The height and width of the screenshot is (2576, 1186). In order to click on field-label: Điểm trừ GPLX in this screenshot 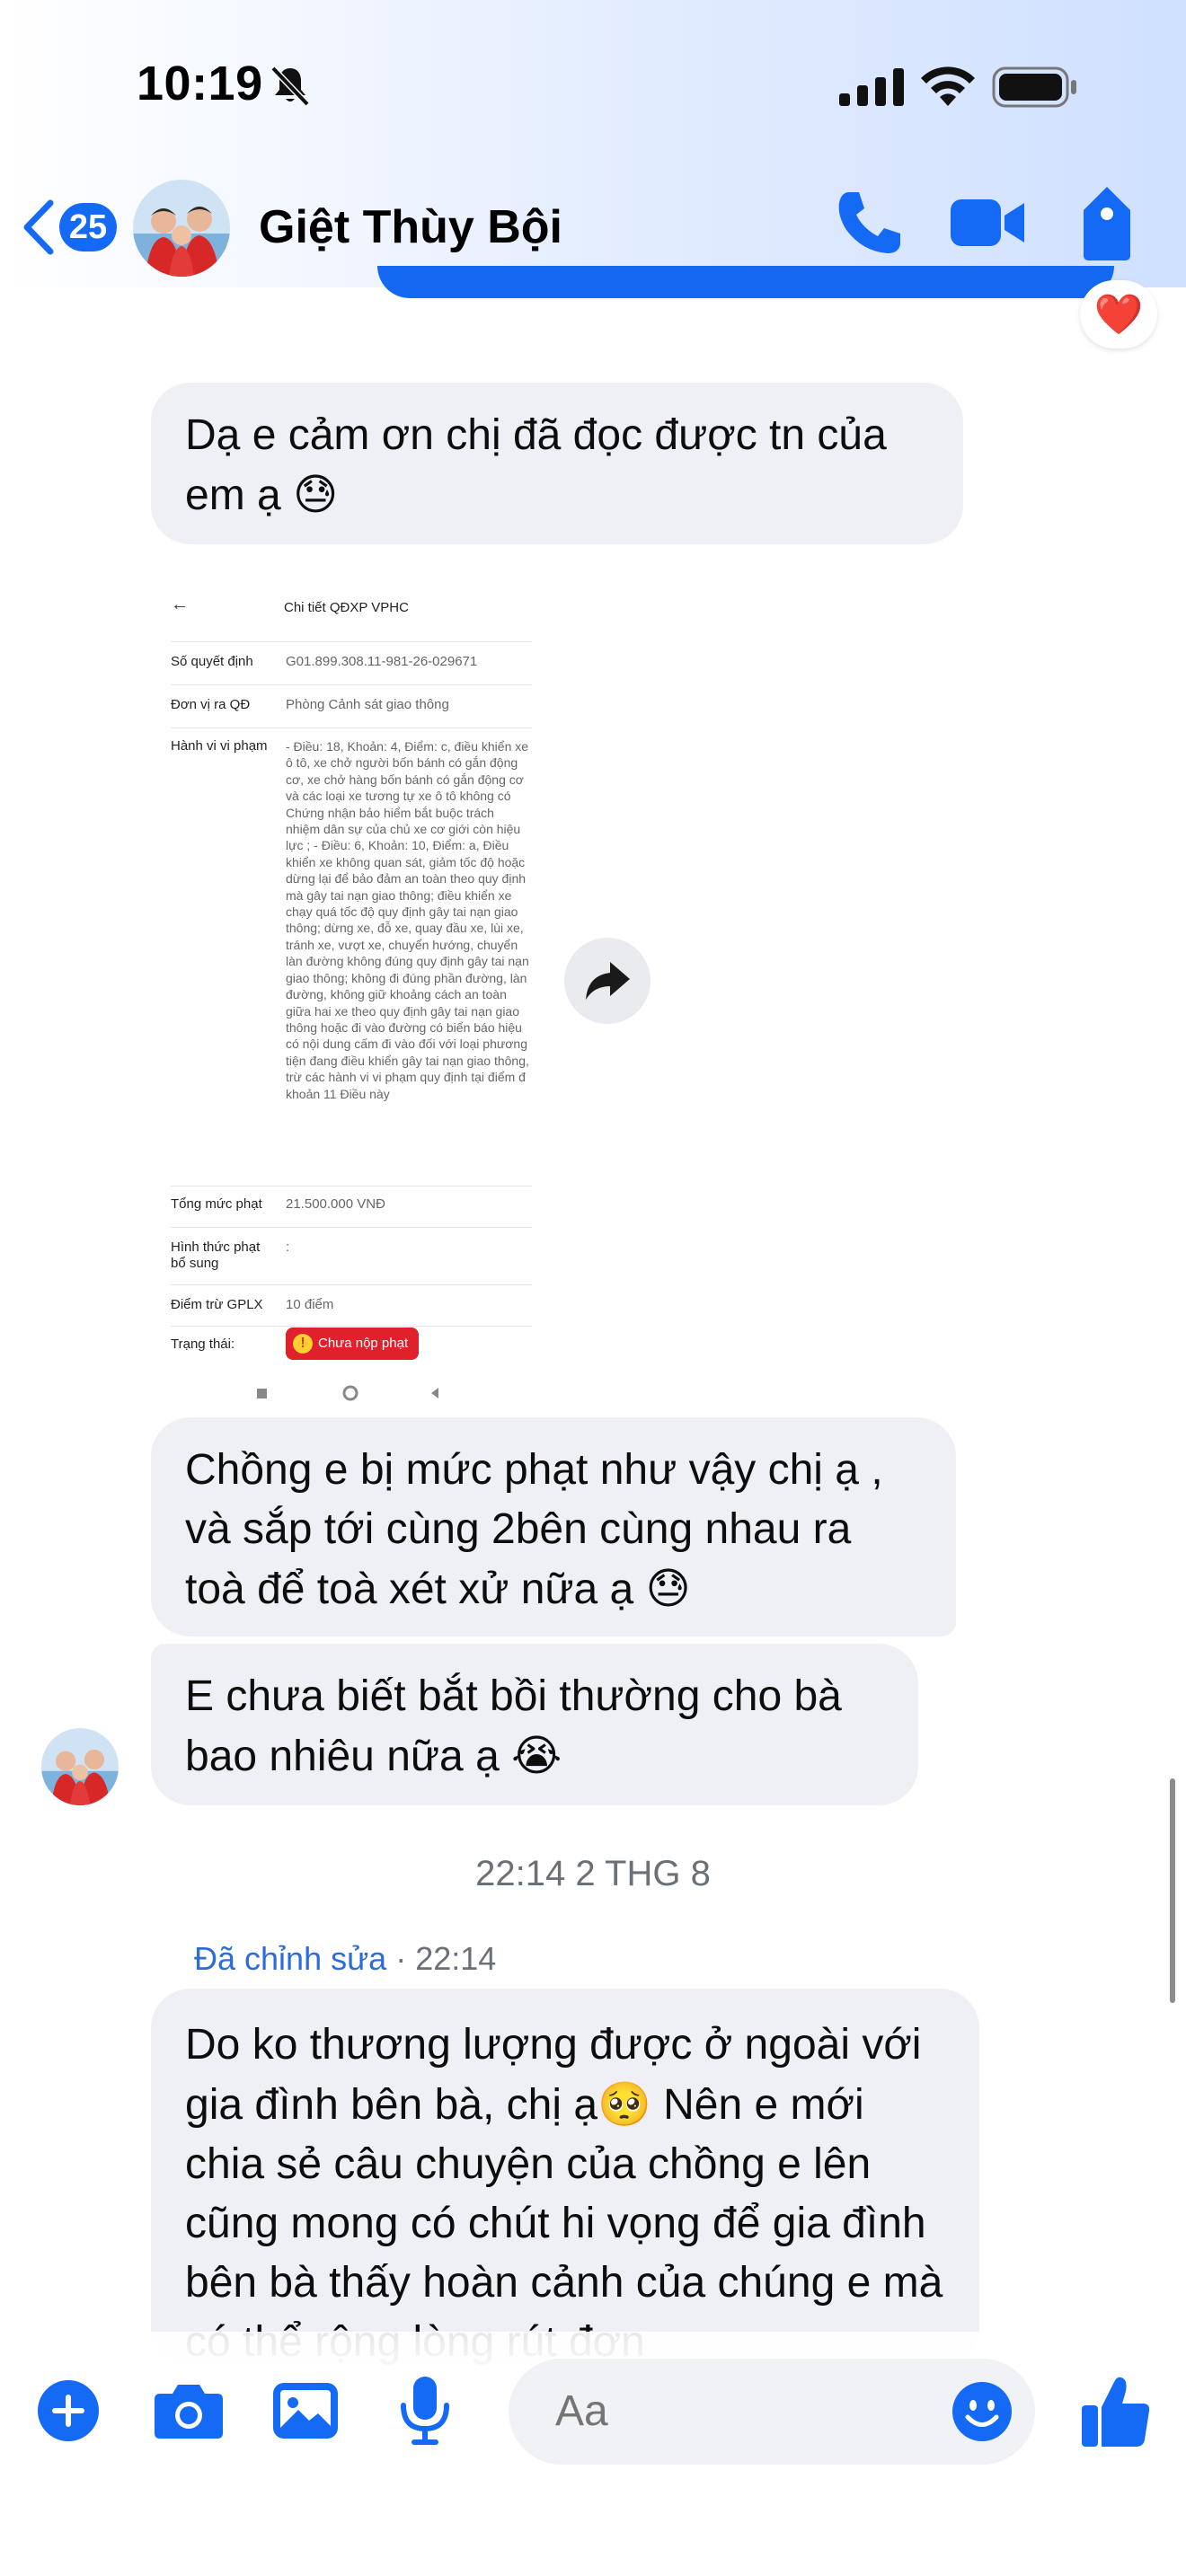, I will do `click(217, 1304)`.